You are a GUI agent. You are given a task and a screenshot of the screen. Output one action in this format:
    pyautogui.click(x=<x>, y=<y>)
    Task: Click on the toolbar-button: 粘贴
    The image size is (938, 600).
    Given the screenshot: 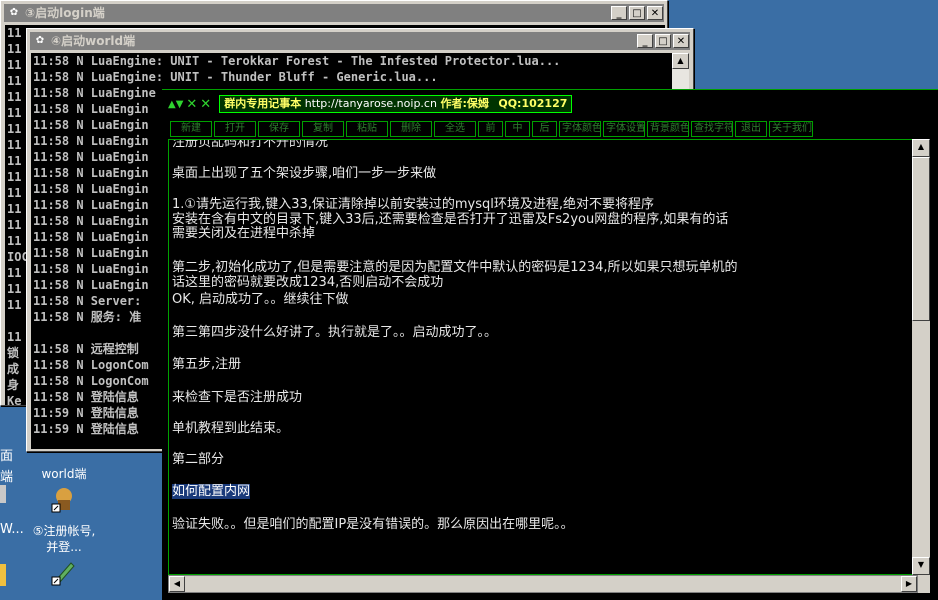 What is the action you would take?
    pyautogui.click(x=367, y=129)
    